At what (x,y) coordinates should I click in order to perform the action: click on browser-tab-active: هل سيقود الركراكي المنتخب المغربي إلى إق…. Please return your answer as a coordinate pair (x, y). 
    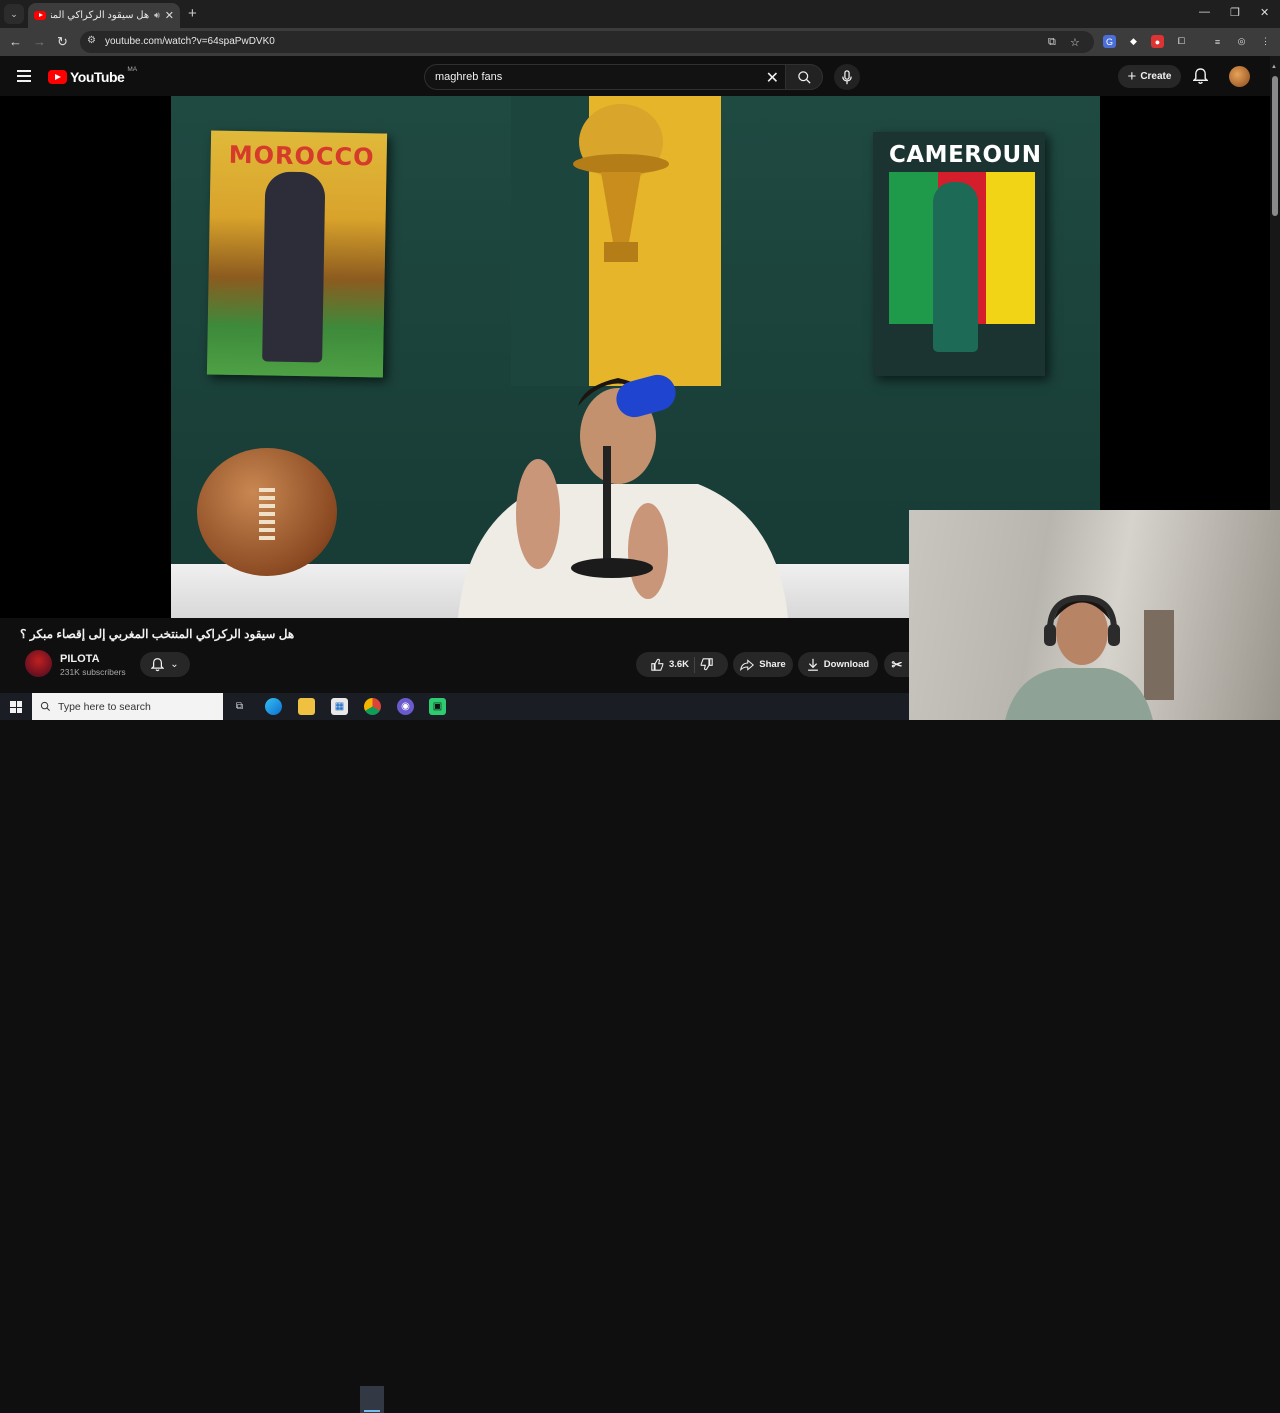
    Looking at the image, I should click on (104, 15).